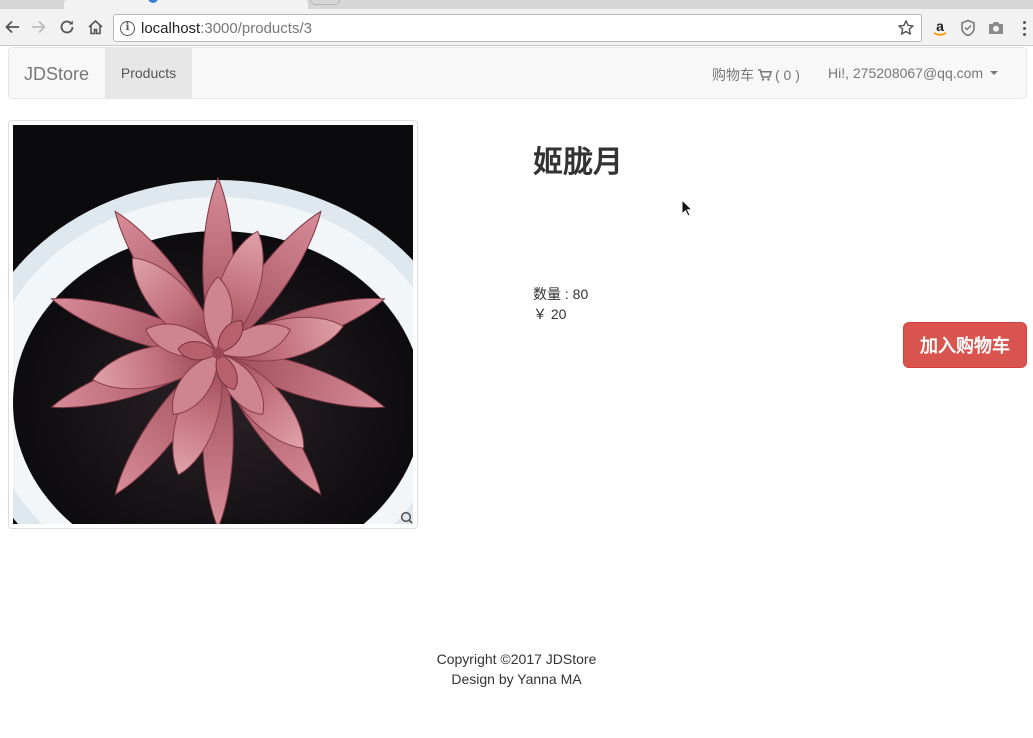 Image resolution: width=1033 pixels, height=738 pixels. Describe the element at coordinates (578, 162) in the screenshot. I see `product-title: 姬胧月` at that location.